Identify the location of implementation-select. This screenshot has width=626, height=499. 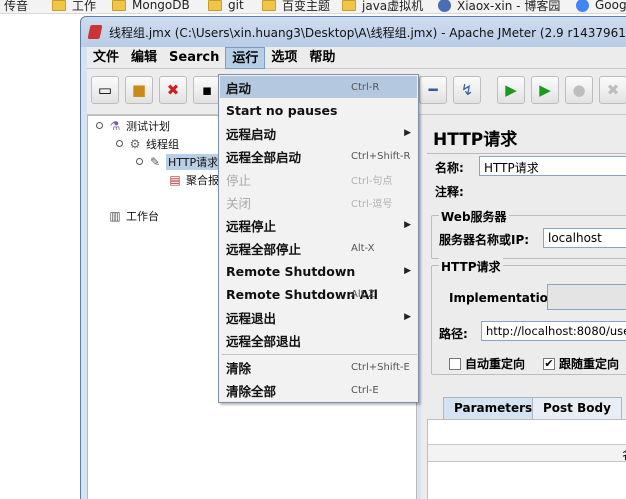
(586, 297).